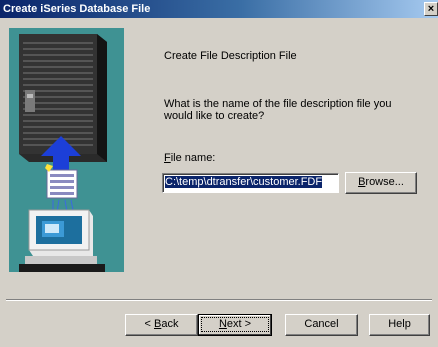  Describe the element at coordinates (193, 158) in the screenshot. I see `file-name-label-rest: ile name:` at that location.